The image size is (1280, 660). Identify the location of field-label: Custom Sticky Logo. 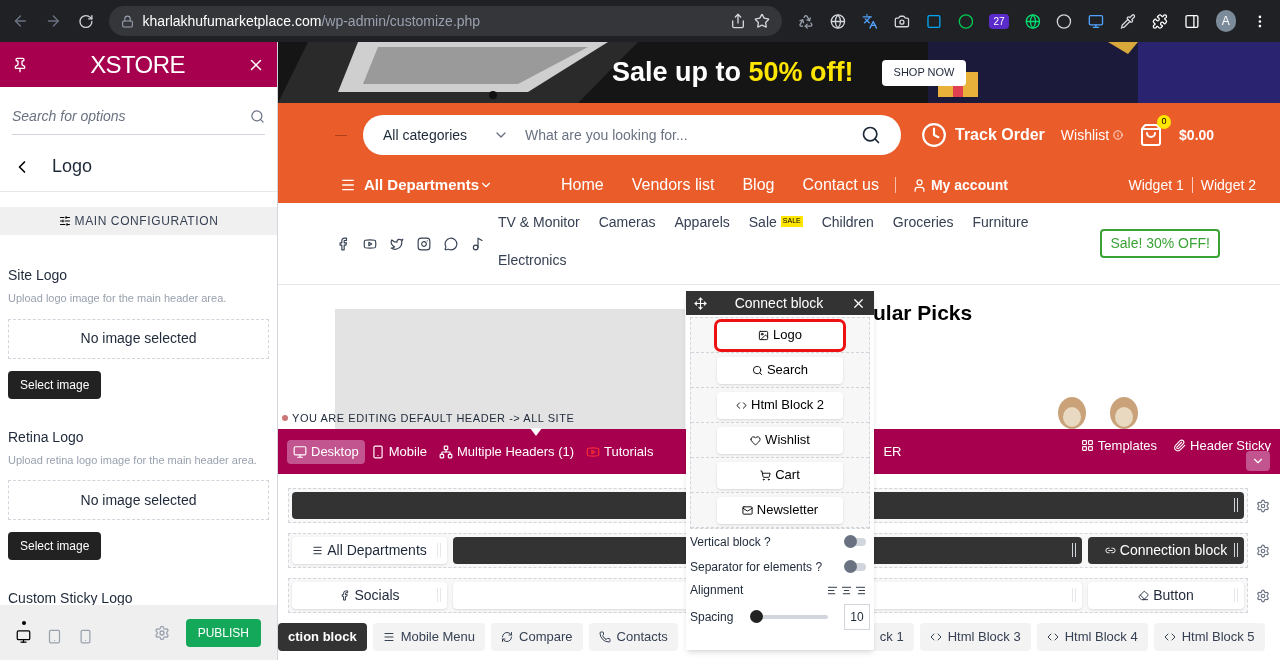
(71, 597).